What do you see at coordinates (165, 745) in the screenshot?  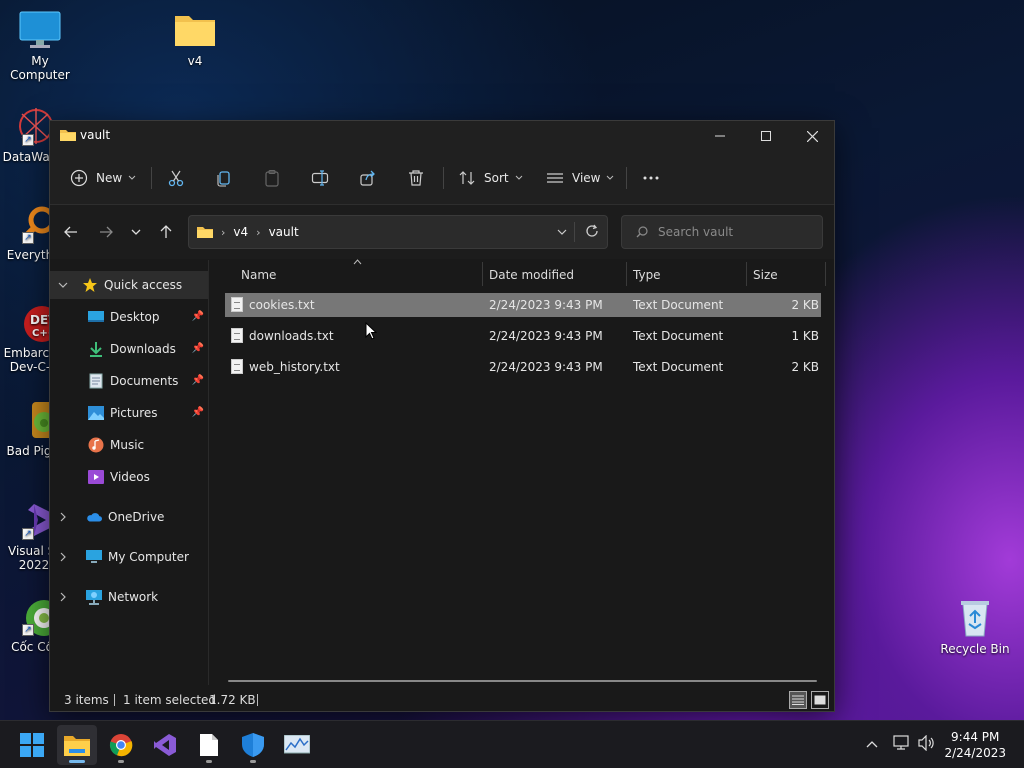 I see `taskbar-visual-studio` at bounding box center [165, 745].